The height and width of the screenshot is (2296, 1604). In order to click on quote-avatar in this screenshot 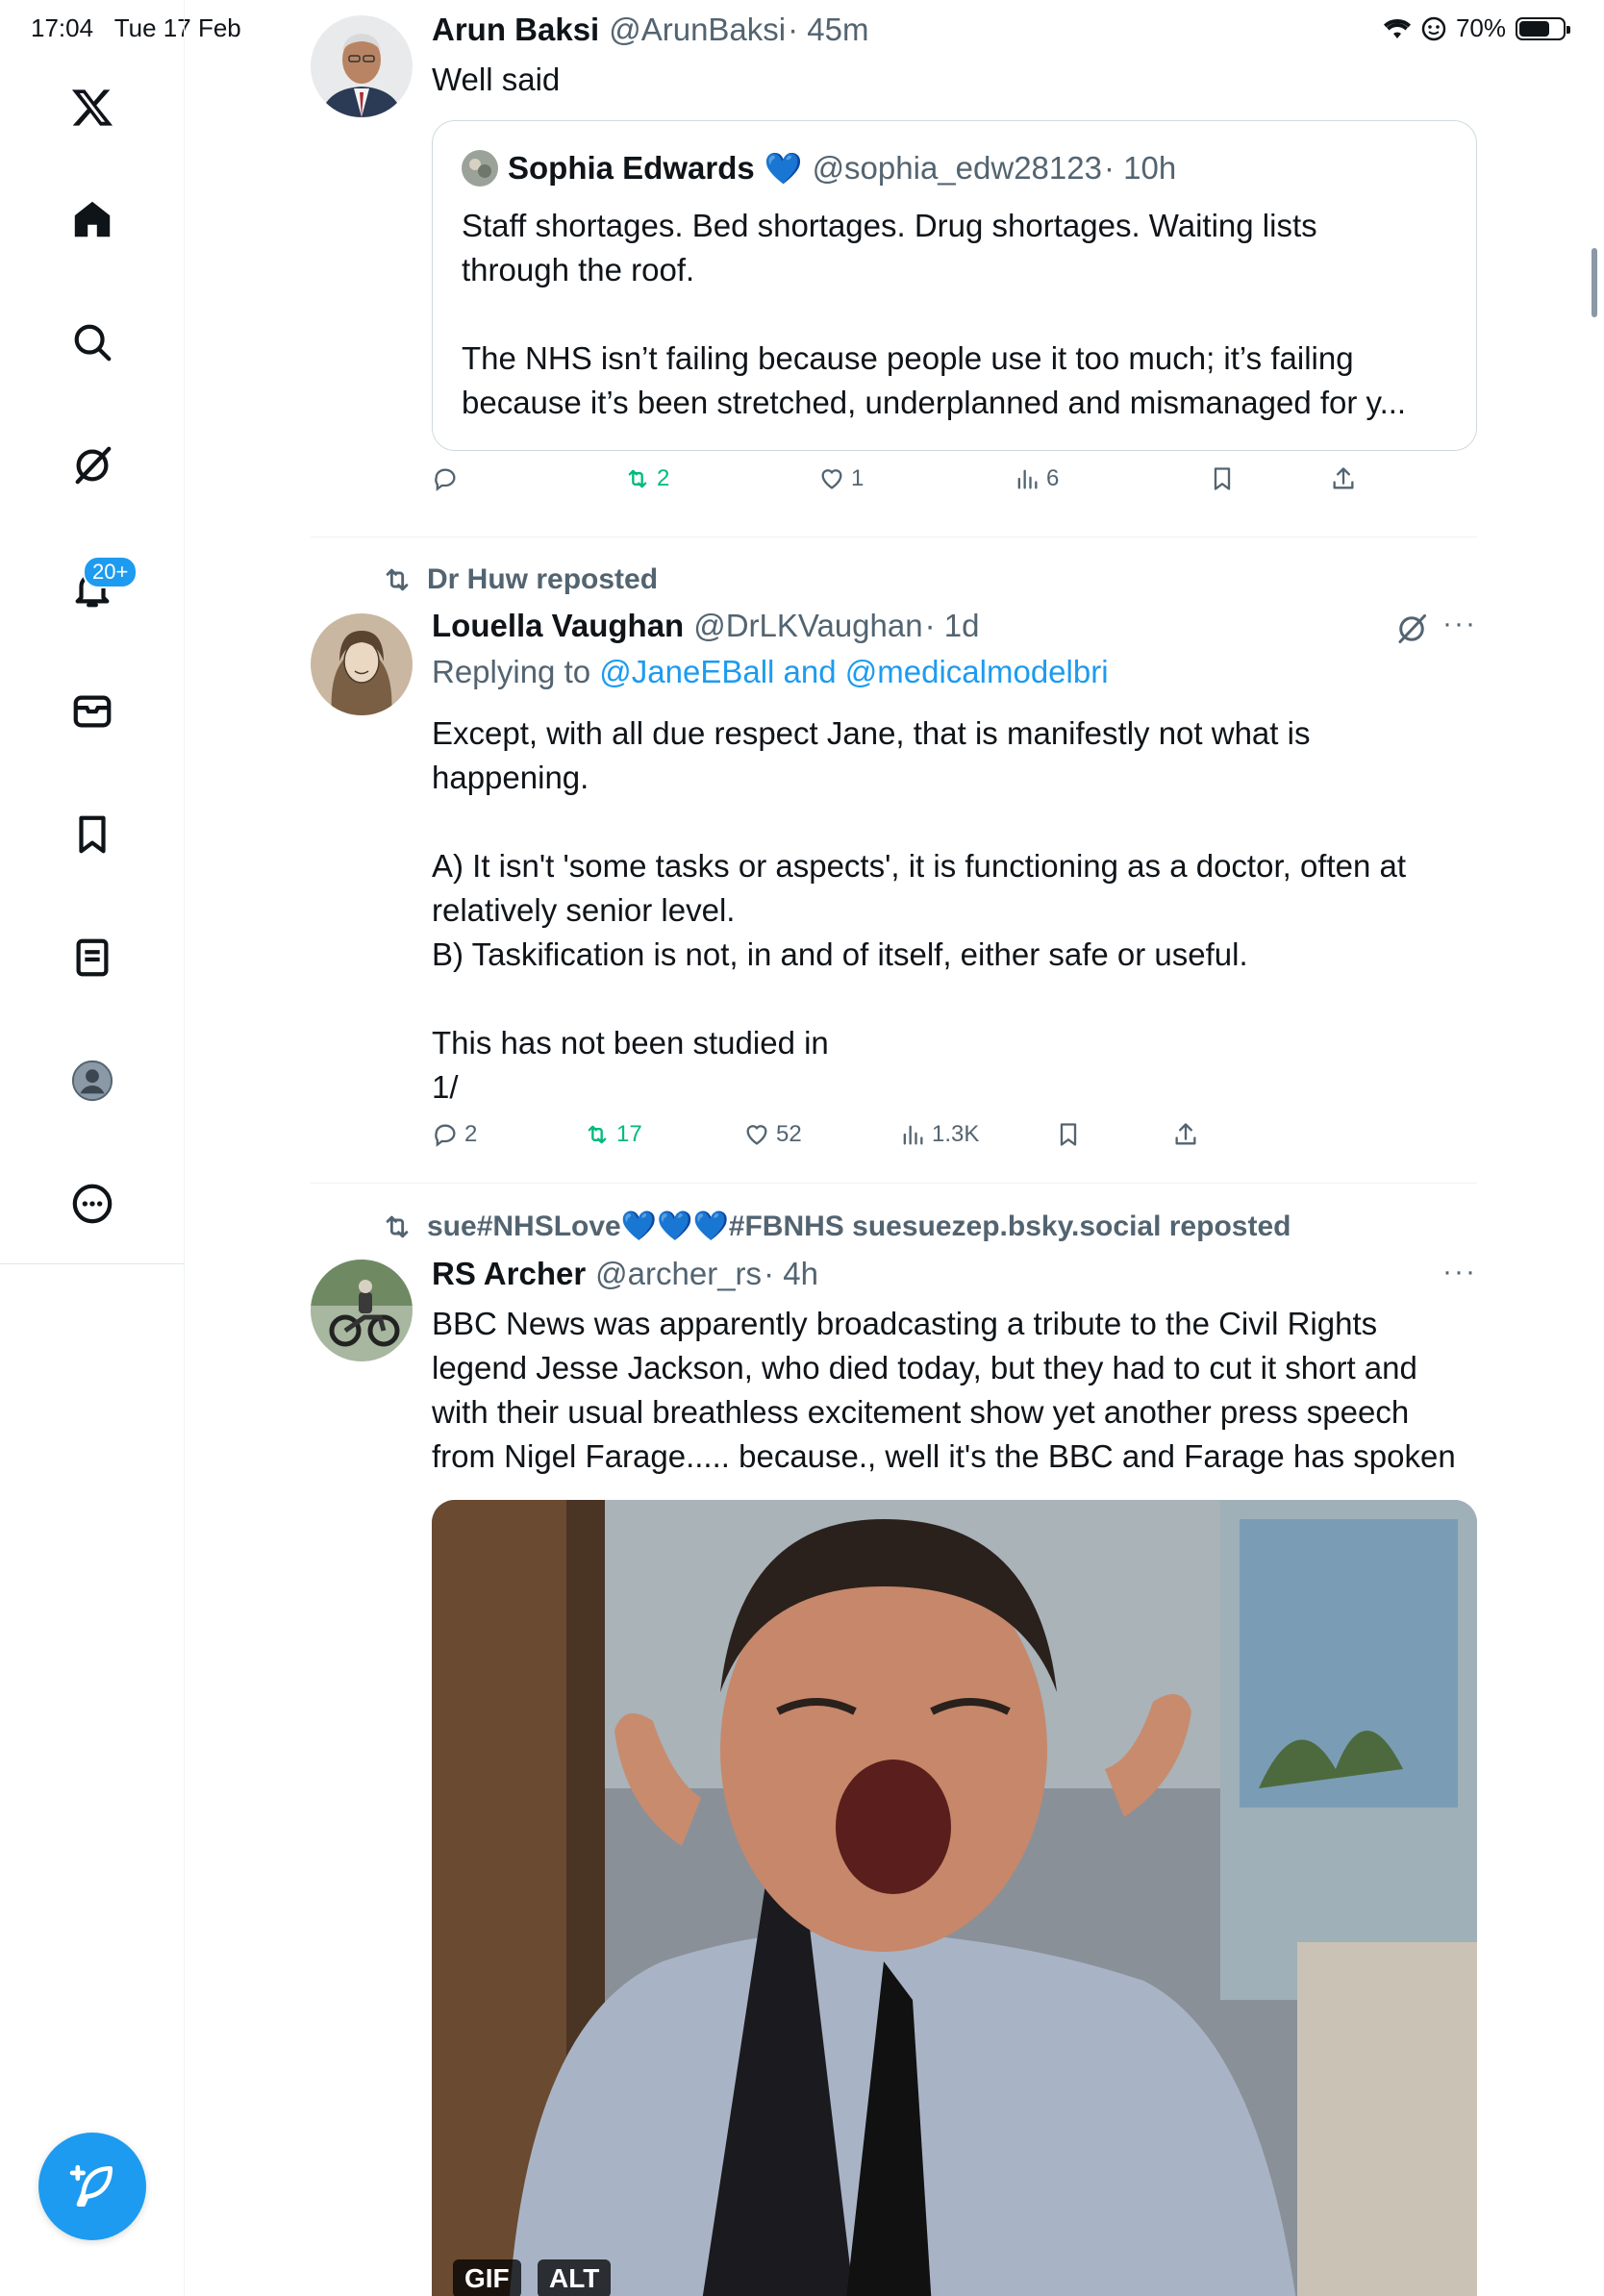, I will do `click(480, 168)`.